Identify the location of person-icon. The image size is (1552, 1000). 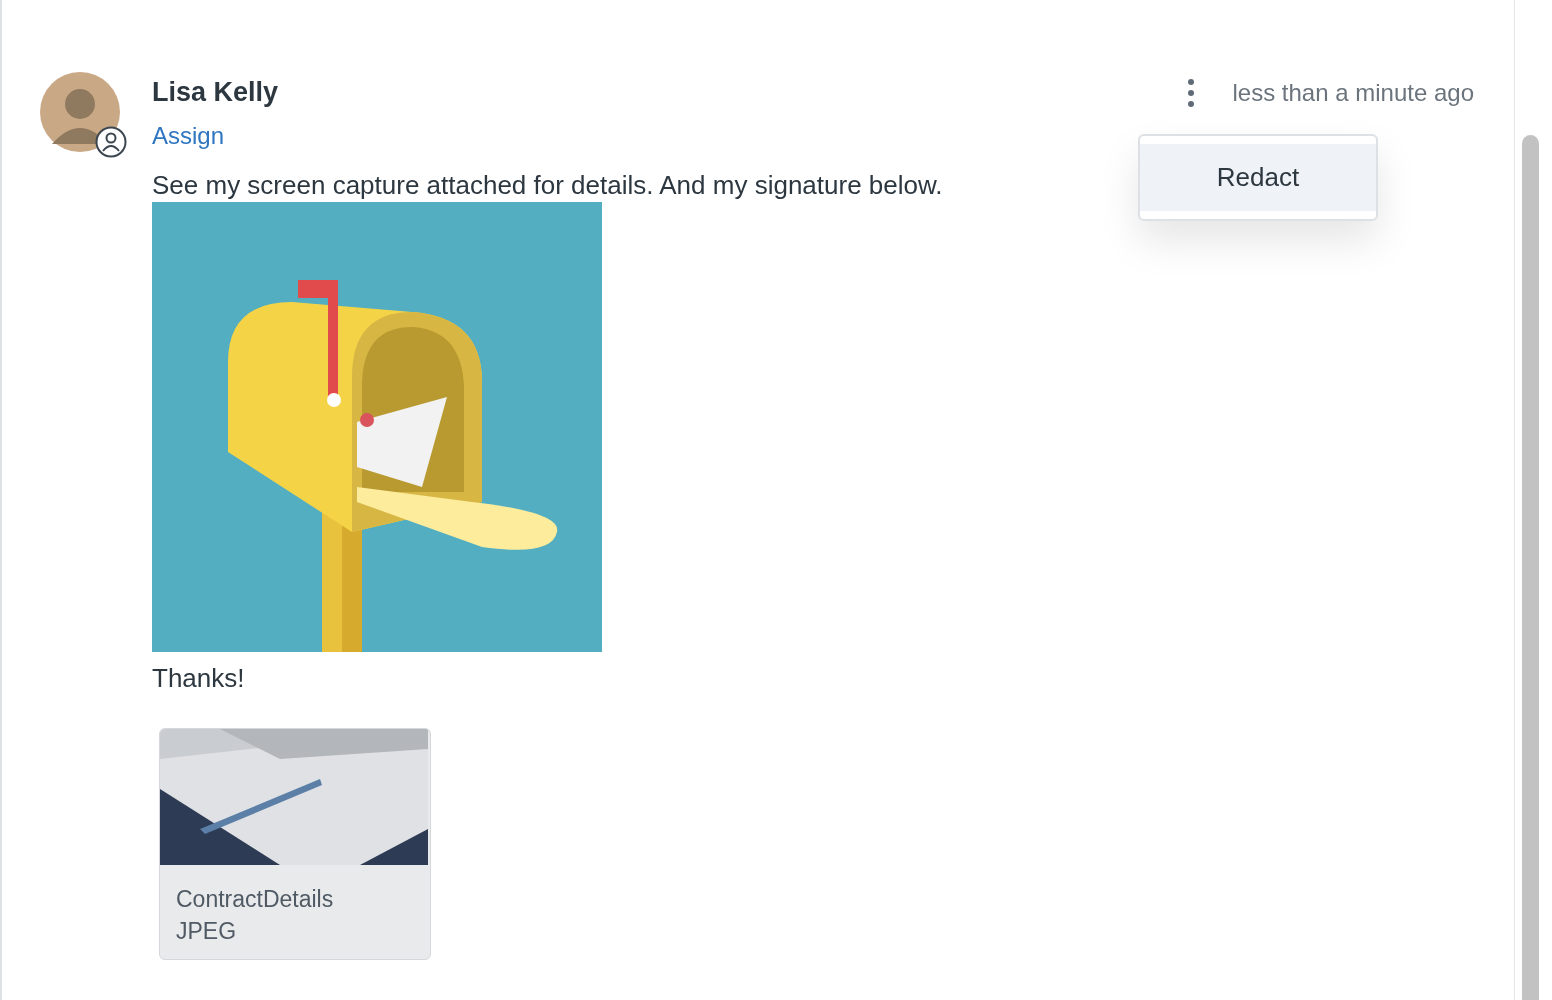
(111, 142).